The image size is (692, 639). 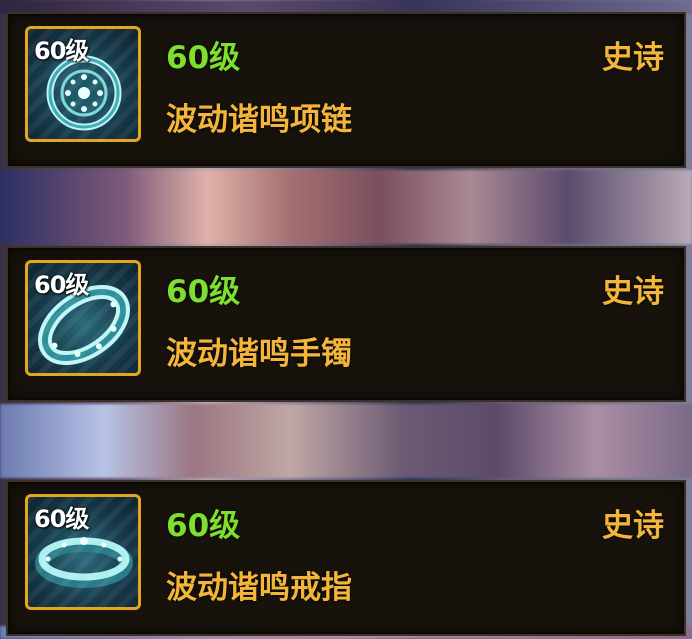 What do you see at coordinates (259, 588) in the screenshot?
I see `item-name-text: 波动谐鸣戒指` at bounding box center [259, 588].